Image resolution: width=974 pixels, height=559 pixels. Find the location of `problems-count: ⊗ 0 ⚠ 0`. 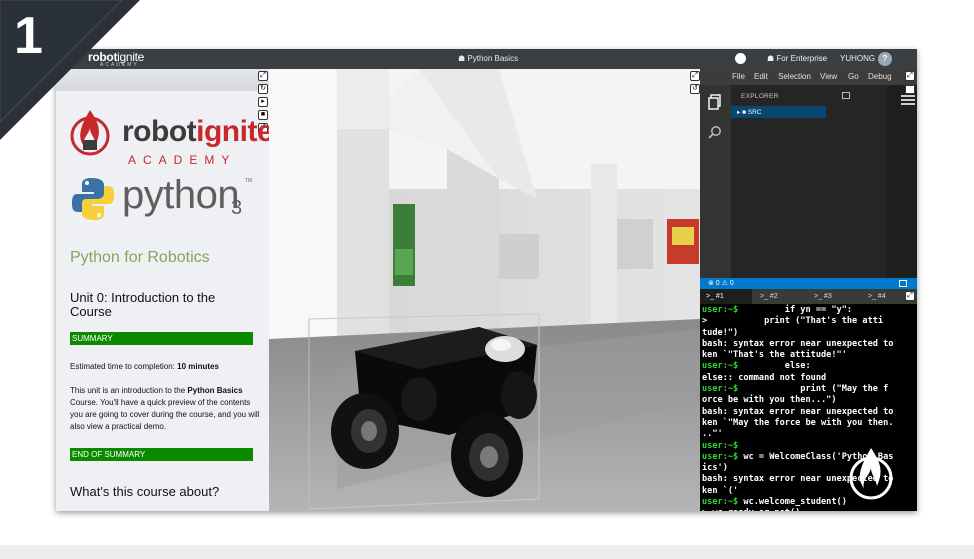

problems-count: ⊗ 0 ⚠ 0 is located at coordinates (721, 283).